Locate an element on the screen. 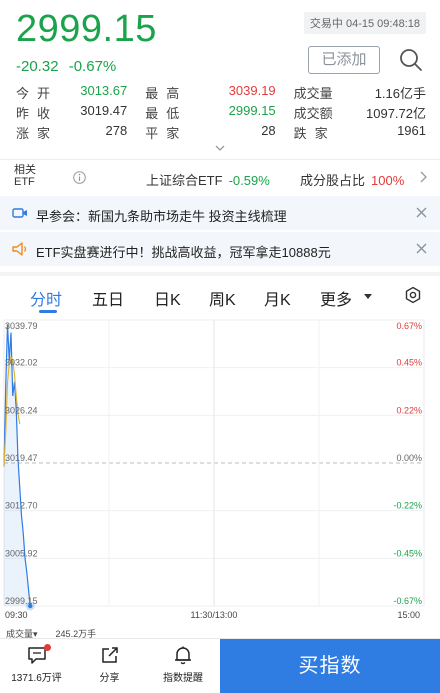 Image resolution: width=440 pixels, height=693 pixels. tab-daily-k: 日K is located at coordinates (167, 298).